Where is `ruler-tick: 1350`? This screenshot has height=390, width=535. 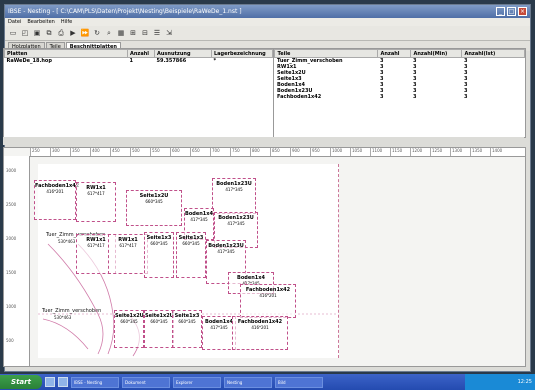 ruler-tick: 1350 is located at coordinates (480, 152).